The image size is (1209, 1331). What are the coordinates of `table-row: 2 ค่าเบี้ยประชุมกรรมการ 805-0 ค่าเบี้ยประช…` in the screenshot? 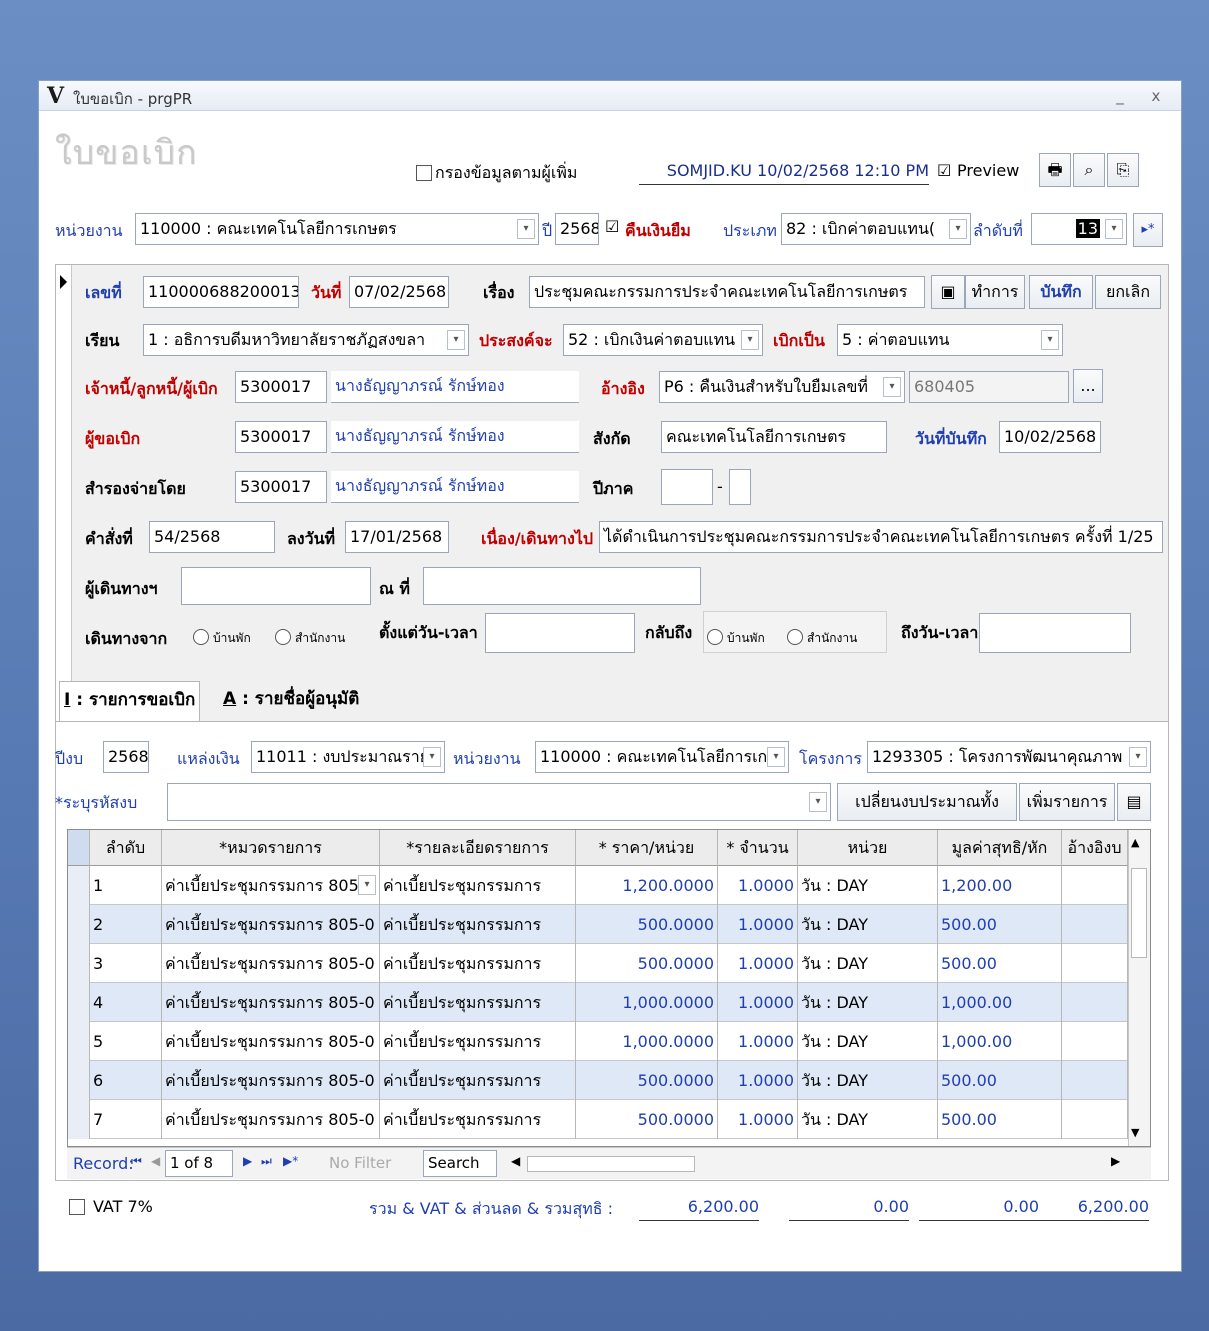 It's located at (598, 924).